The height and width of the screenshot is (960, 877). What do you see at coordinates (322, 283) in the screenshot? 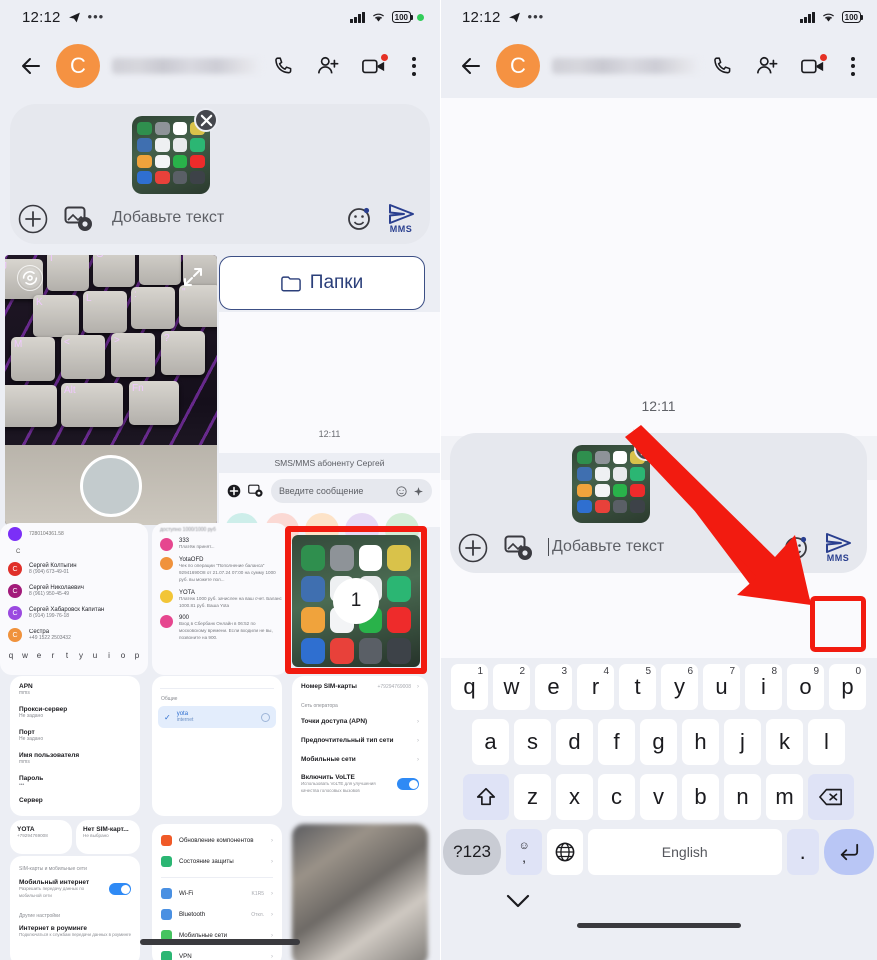
I see `folders-button: Папки` at bounding box center [322, 283].